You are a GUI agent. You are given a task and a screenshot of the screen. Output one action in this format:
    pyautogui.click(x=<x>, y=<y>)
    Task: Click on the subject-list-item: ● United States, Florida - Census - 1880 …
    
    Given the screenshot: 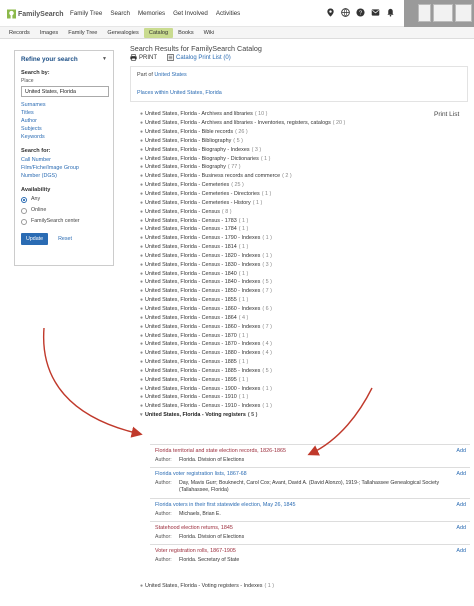 What is the action you would take?
    pyautogui.click(x=285, y=353)
    